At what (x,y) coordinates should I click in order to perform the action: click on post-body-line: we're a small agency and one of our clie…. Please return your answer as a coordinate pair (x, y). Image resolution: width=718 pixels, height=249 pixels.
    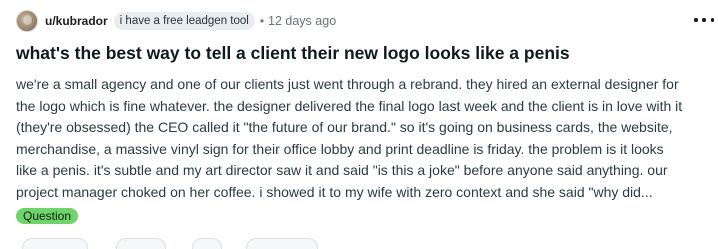
    Looking at the image, I should click on (347, 84).